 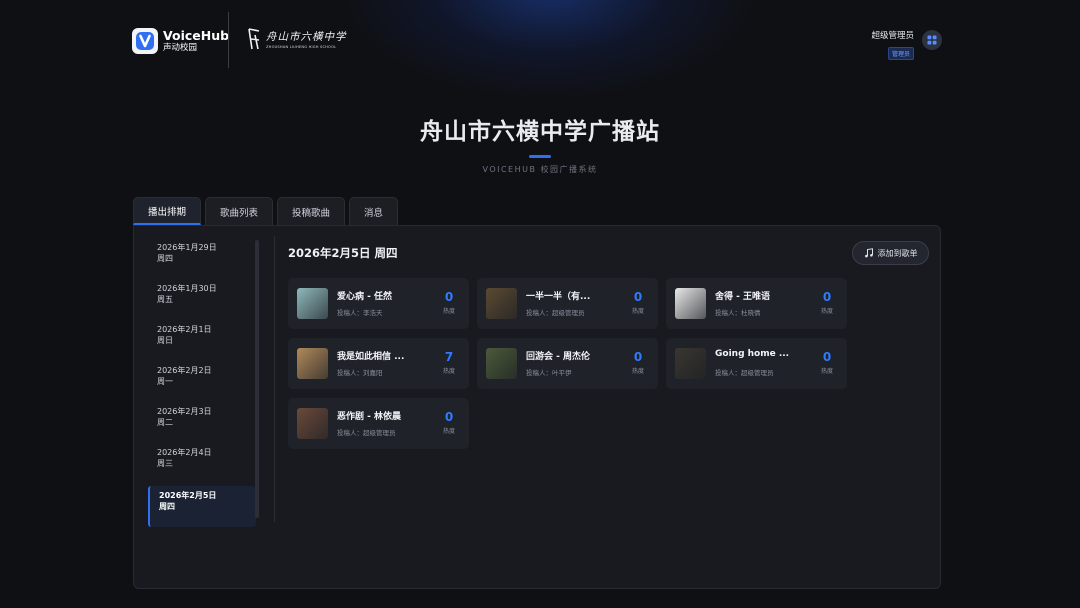 What do you see at coordinates (187, 288) in the screenshot?
I see `date-label: 2026年1月30日` at bounding box center [187, 288].